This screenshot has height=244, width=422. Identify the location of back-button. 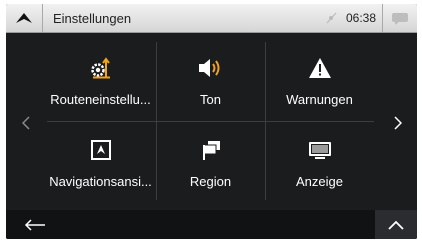
(35, 225).